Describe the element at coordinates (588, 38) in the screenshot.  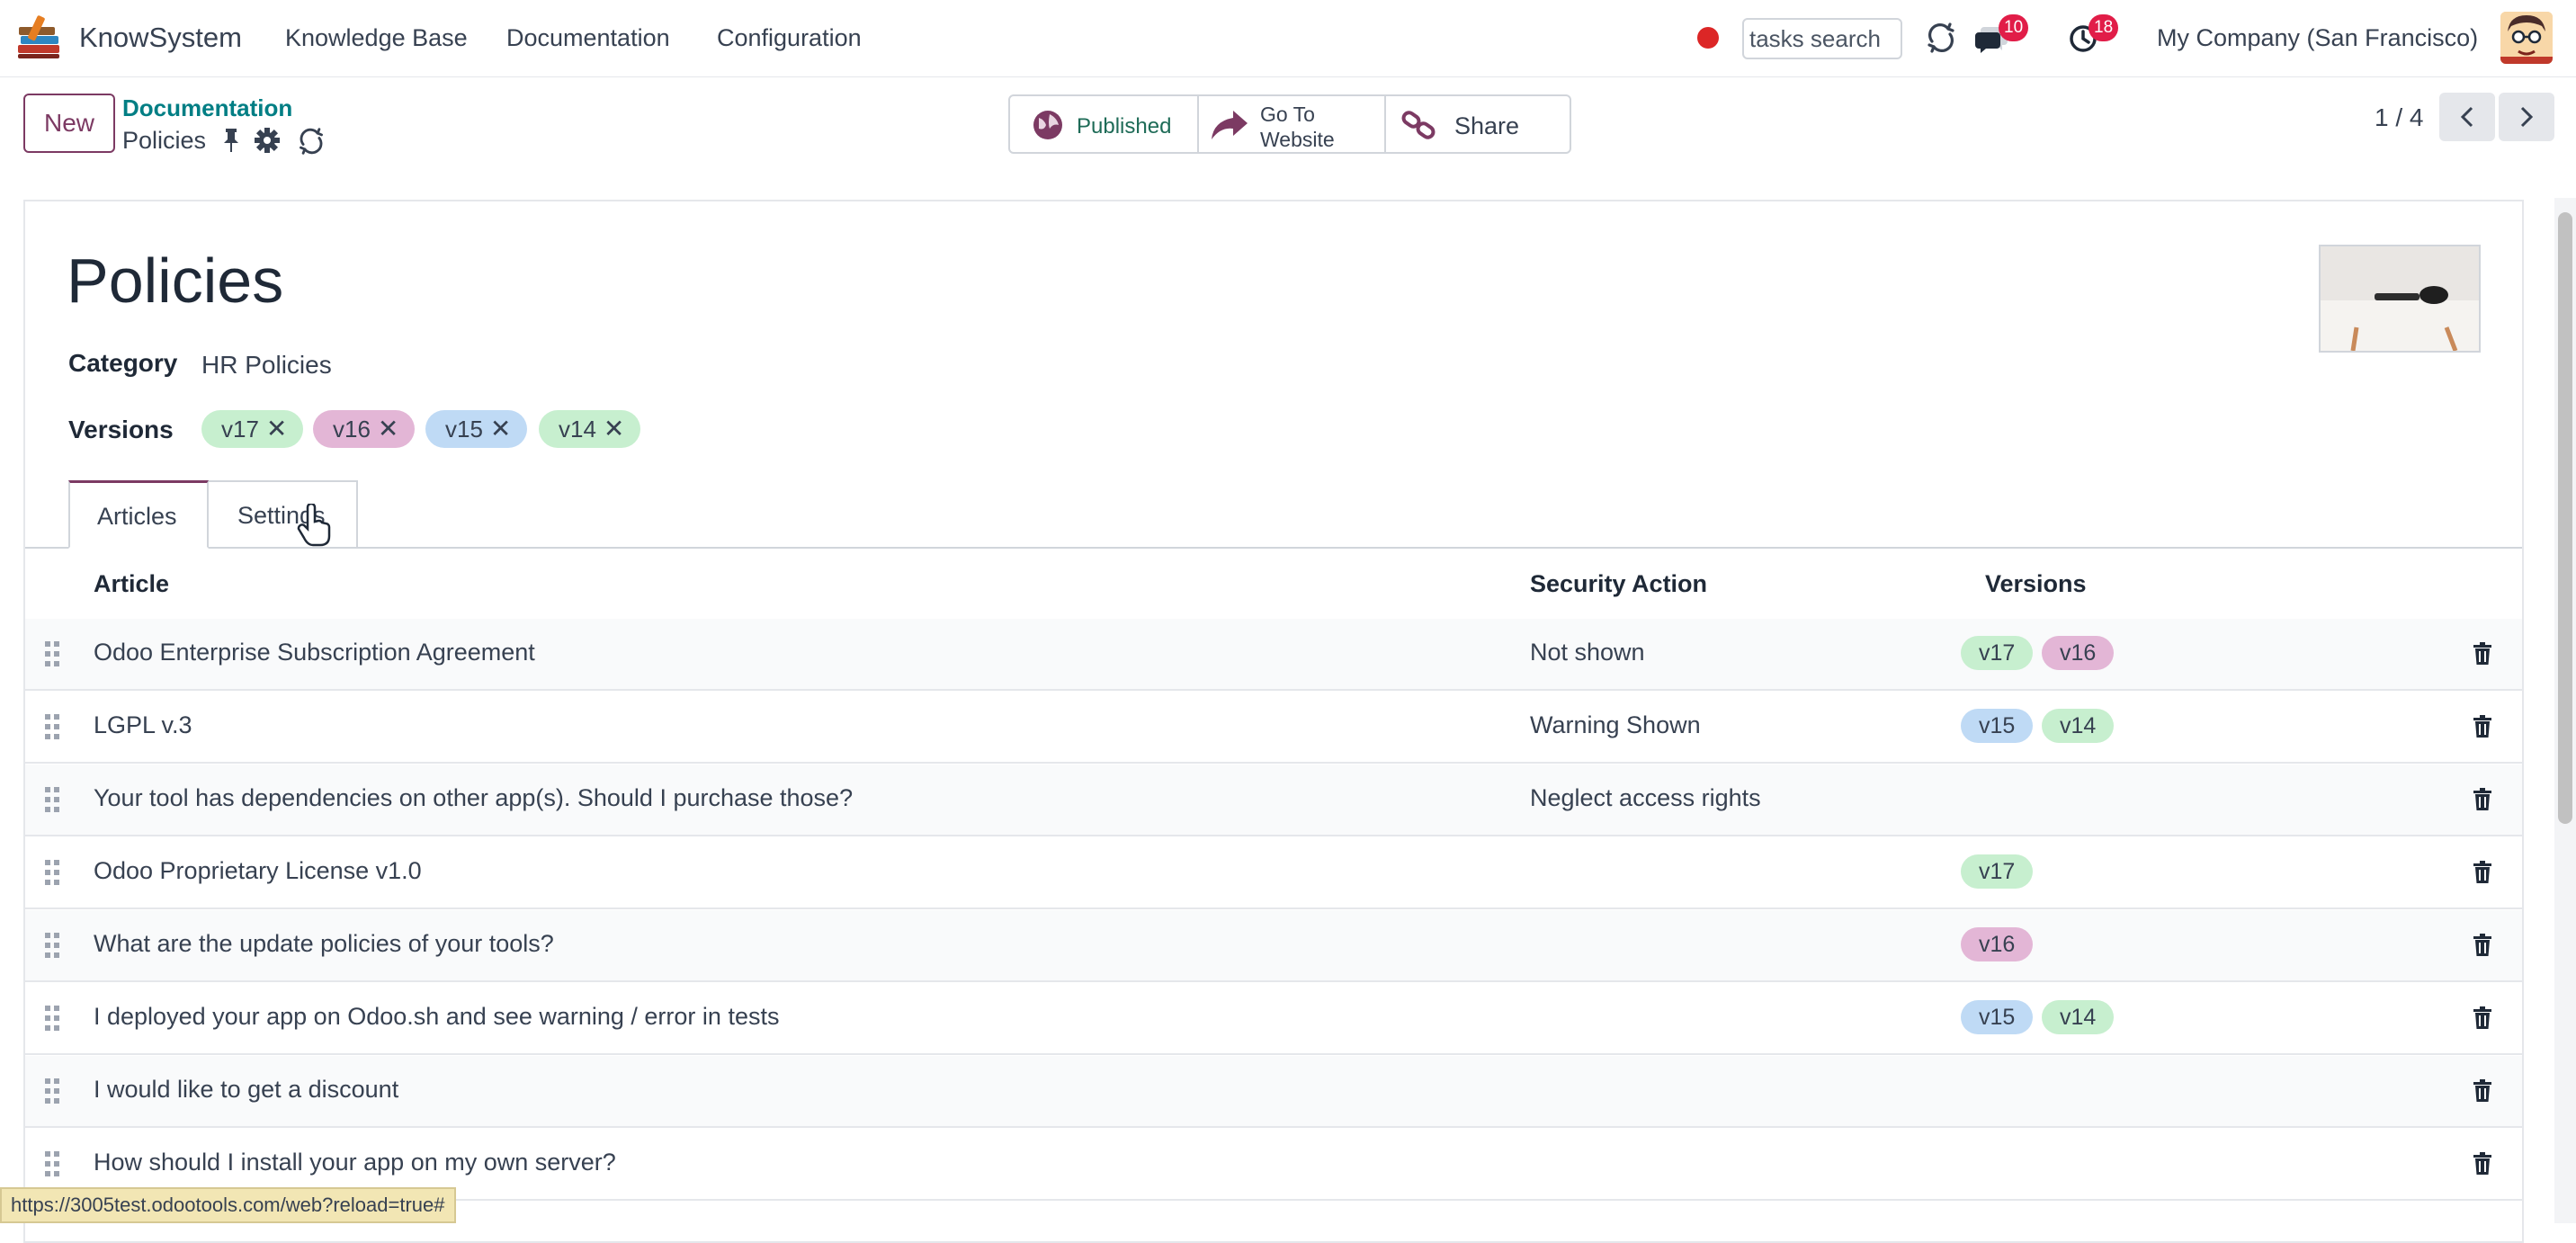
I see `menu-documentation: Documentation` at that location.